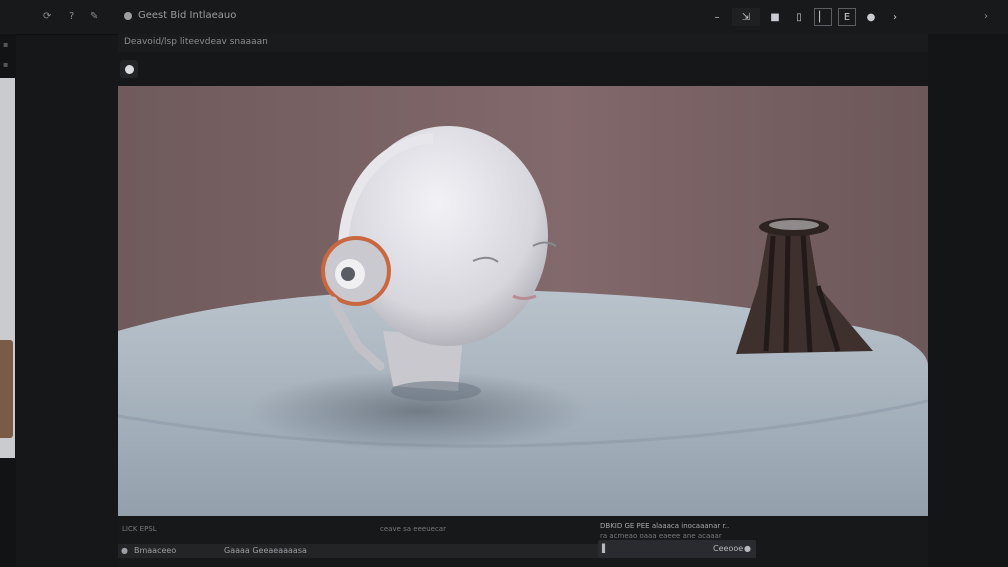 The image size is (1008, 567). Describe the element at coordinates (265, 550) in the screenshot. I see `status-mid: Gaaaa Geeaeaaaasa` at that location.